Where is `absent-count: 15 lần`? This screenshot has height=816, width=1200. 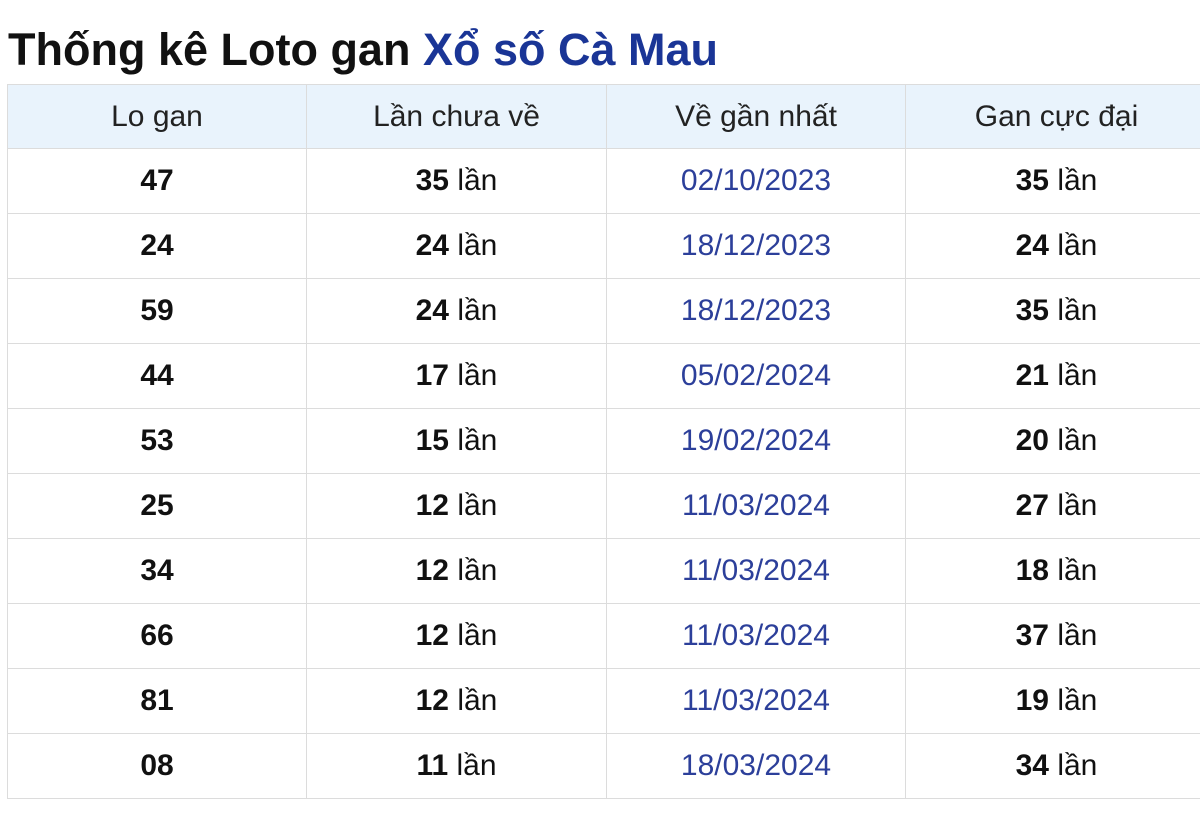 absent-count: 15 lần is located at coordinates (456, 441).